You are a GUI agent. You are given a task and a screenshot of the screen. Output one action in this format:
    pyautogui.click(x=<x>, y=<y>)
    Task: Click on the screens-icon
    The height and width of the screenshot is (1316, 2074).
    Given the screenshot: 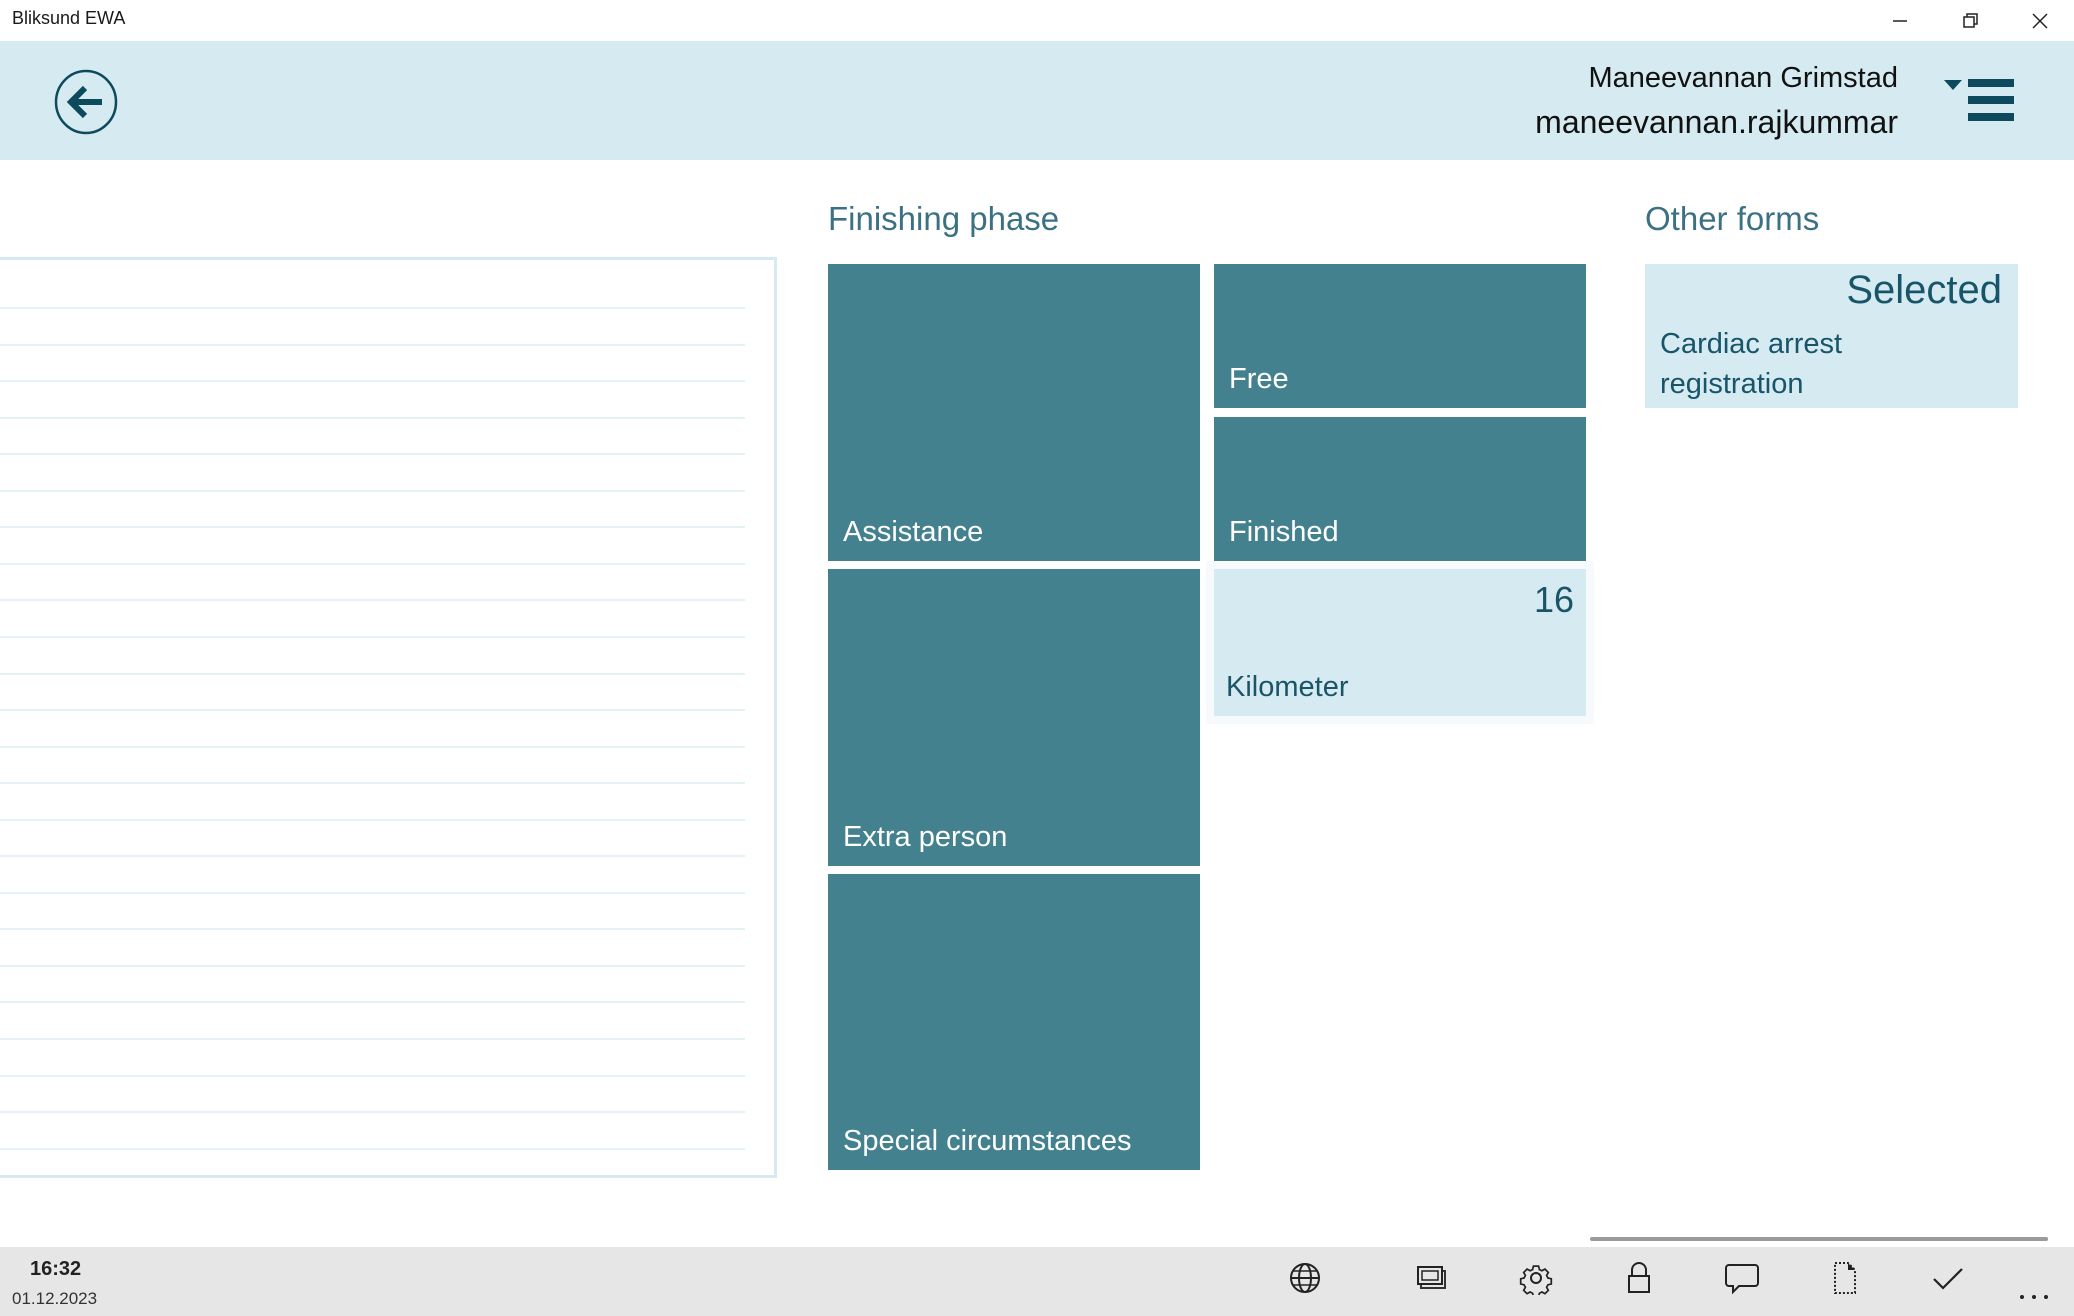 What is the action you would take?
    pyautogui.click(x=1431, y=1277)
    